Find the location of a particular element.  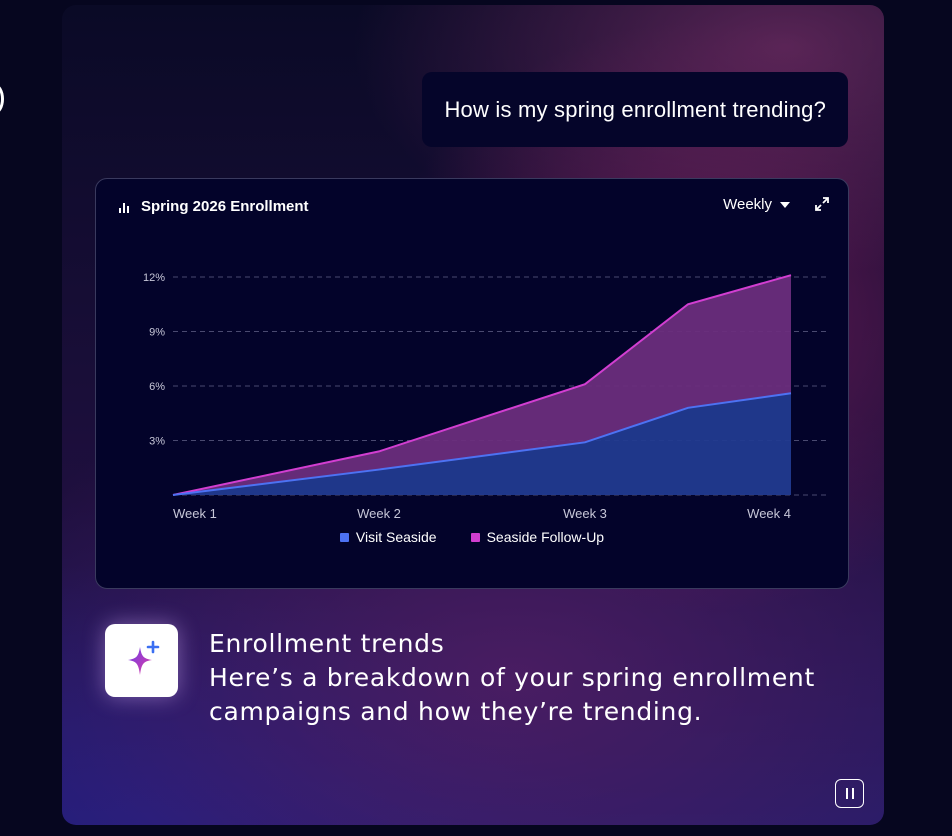

y-tick-label: 12% is located at coordinates (154, 278).